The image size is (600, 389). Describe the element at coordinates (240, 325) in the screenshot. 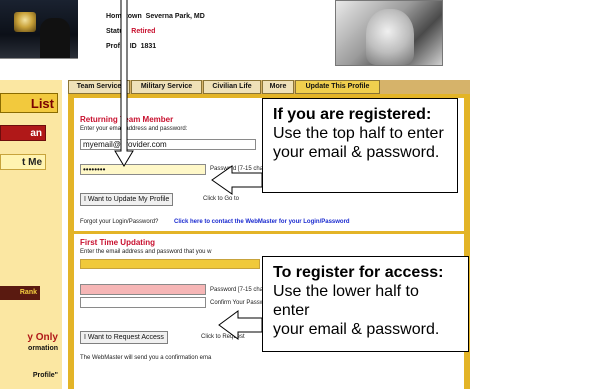

I see `left-arrow-icon-bottom` at that location.